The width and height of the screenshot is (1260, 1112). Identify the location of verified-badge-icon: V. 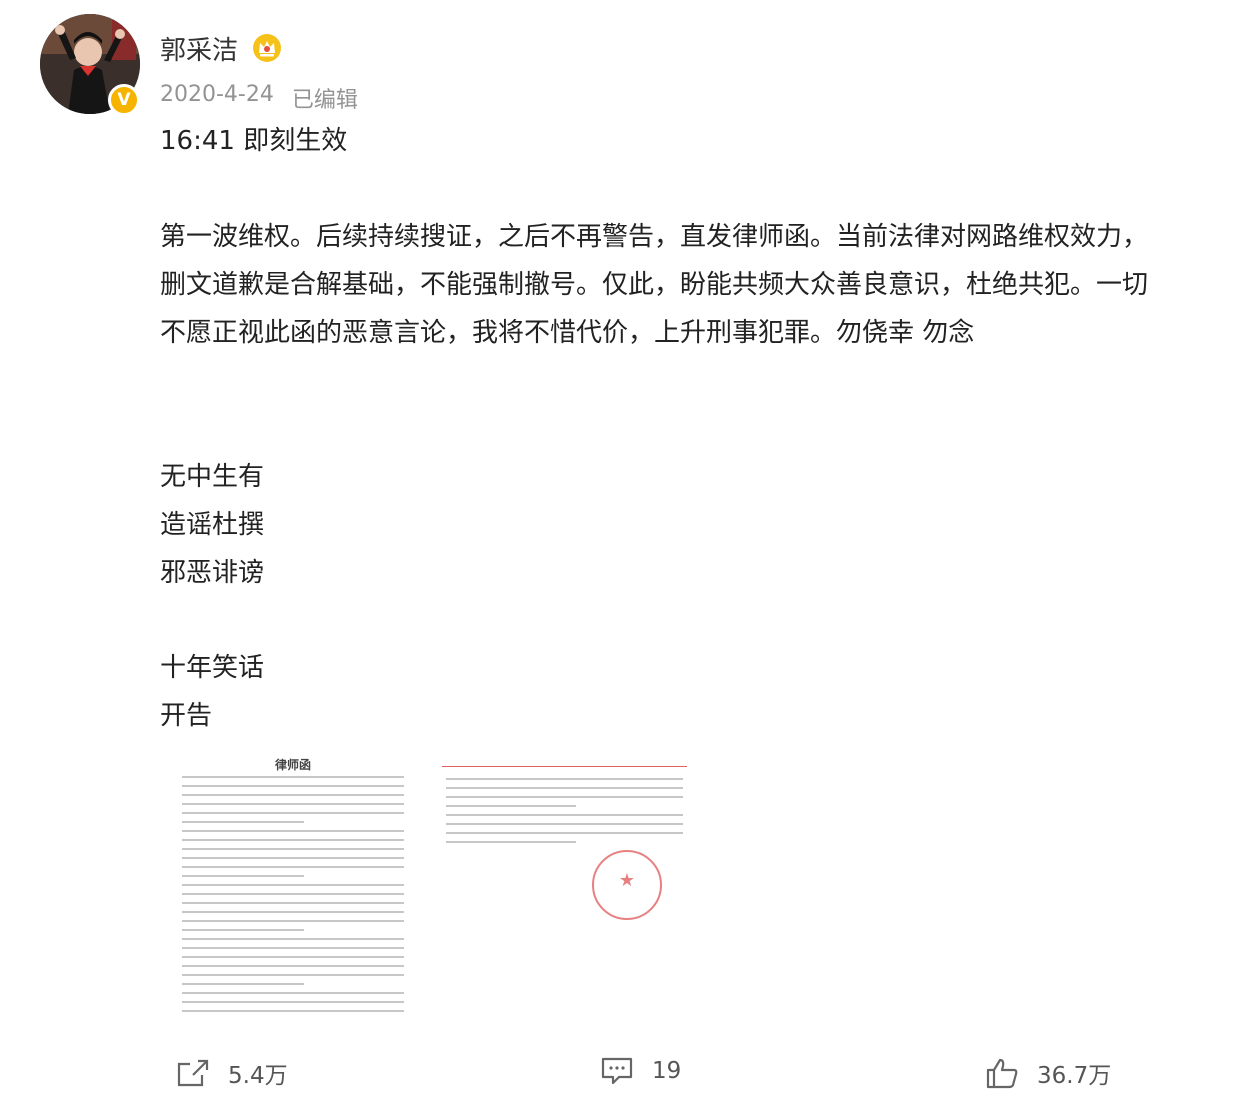
(124, 100).